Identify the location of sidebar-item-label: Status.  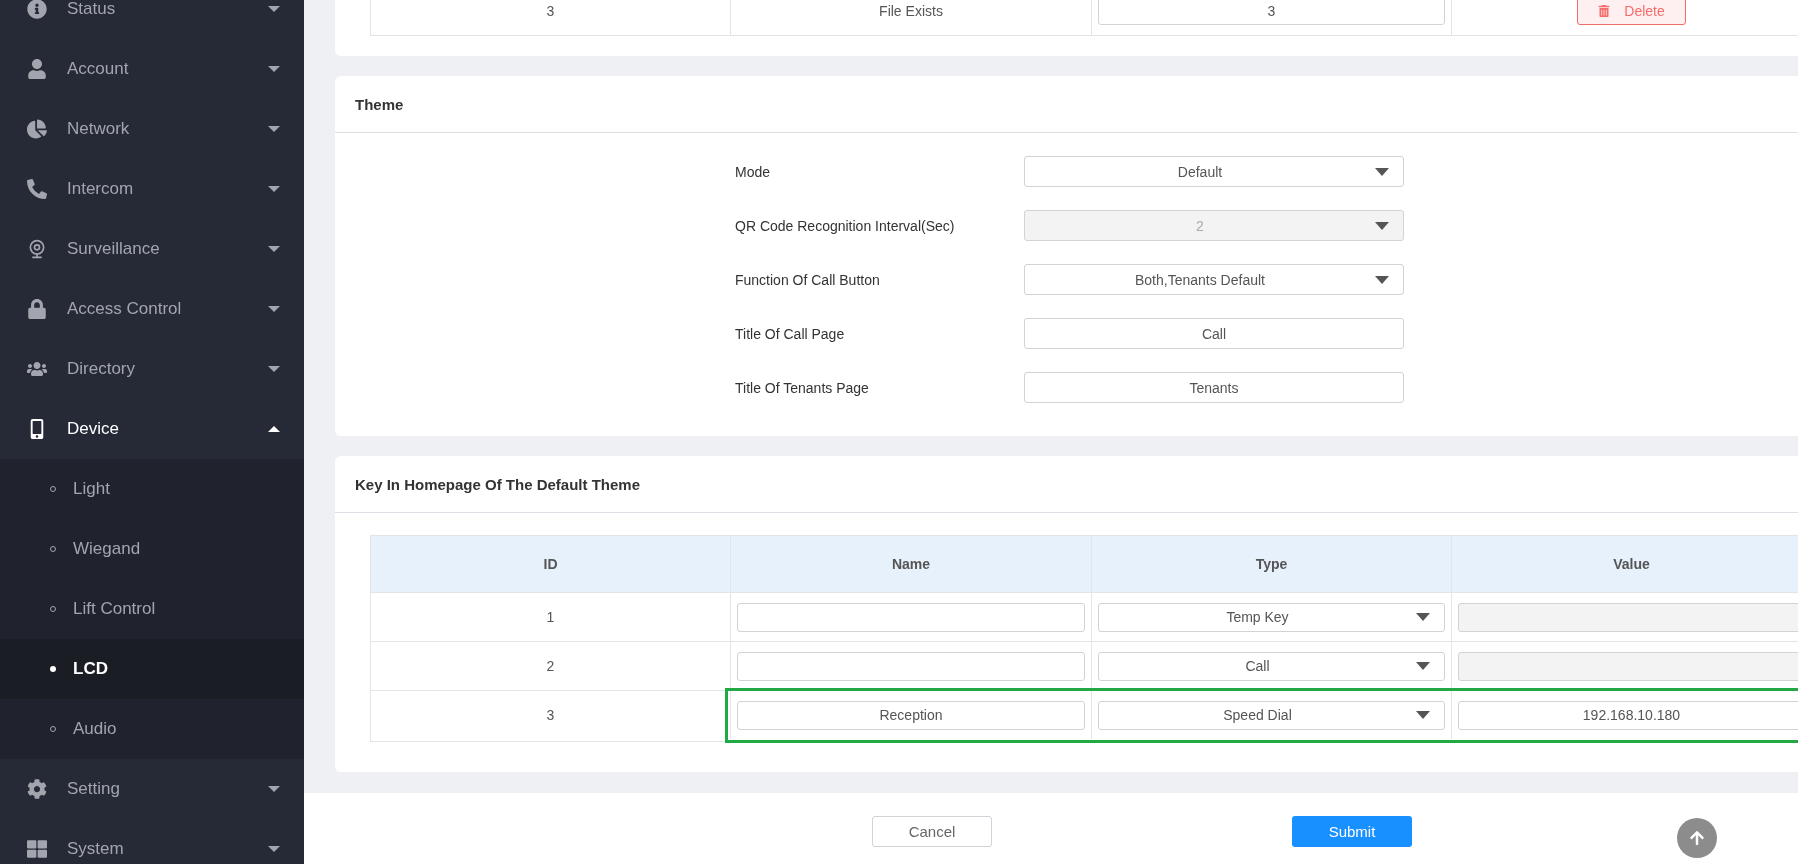
(92, 9).